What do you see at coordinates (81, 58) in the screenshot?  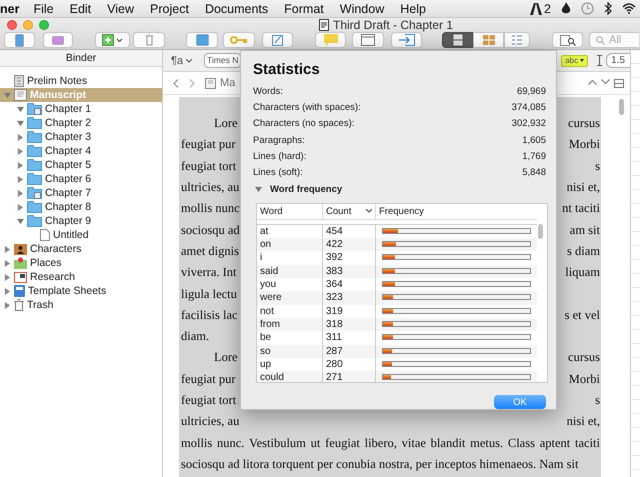 I see `binder-header: Binder` at bounding box center [81, 58].